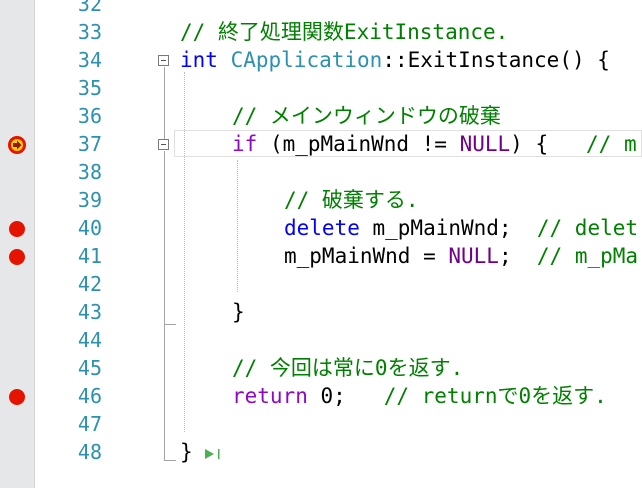  I want to click on code-text: // 破棄する., so click(351, 200).